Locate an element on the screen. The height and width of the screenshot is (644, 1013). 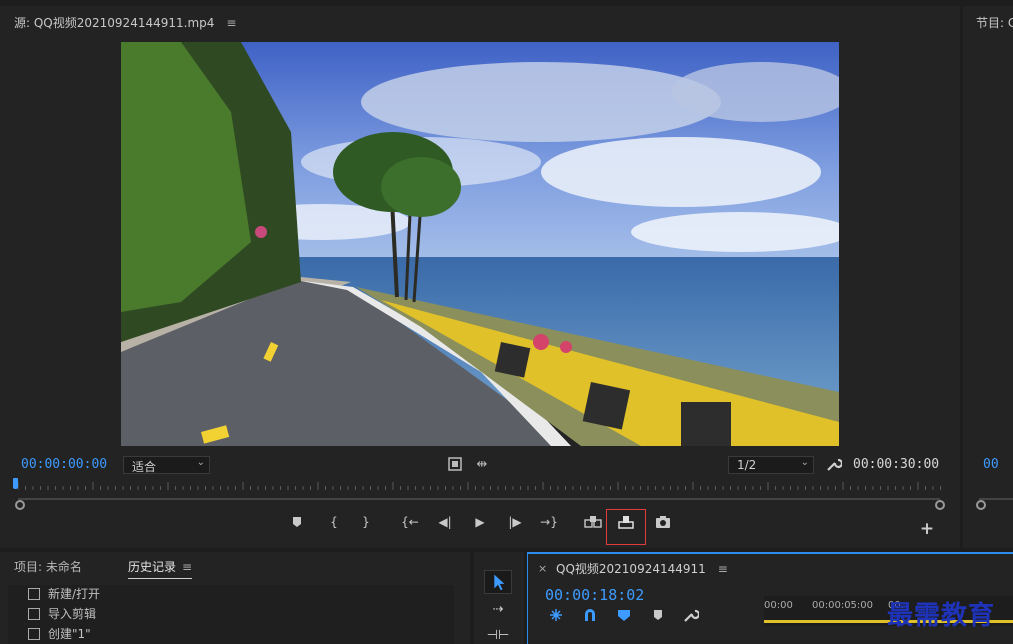
add-marker-icon is located at coordinates (658, 615).